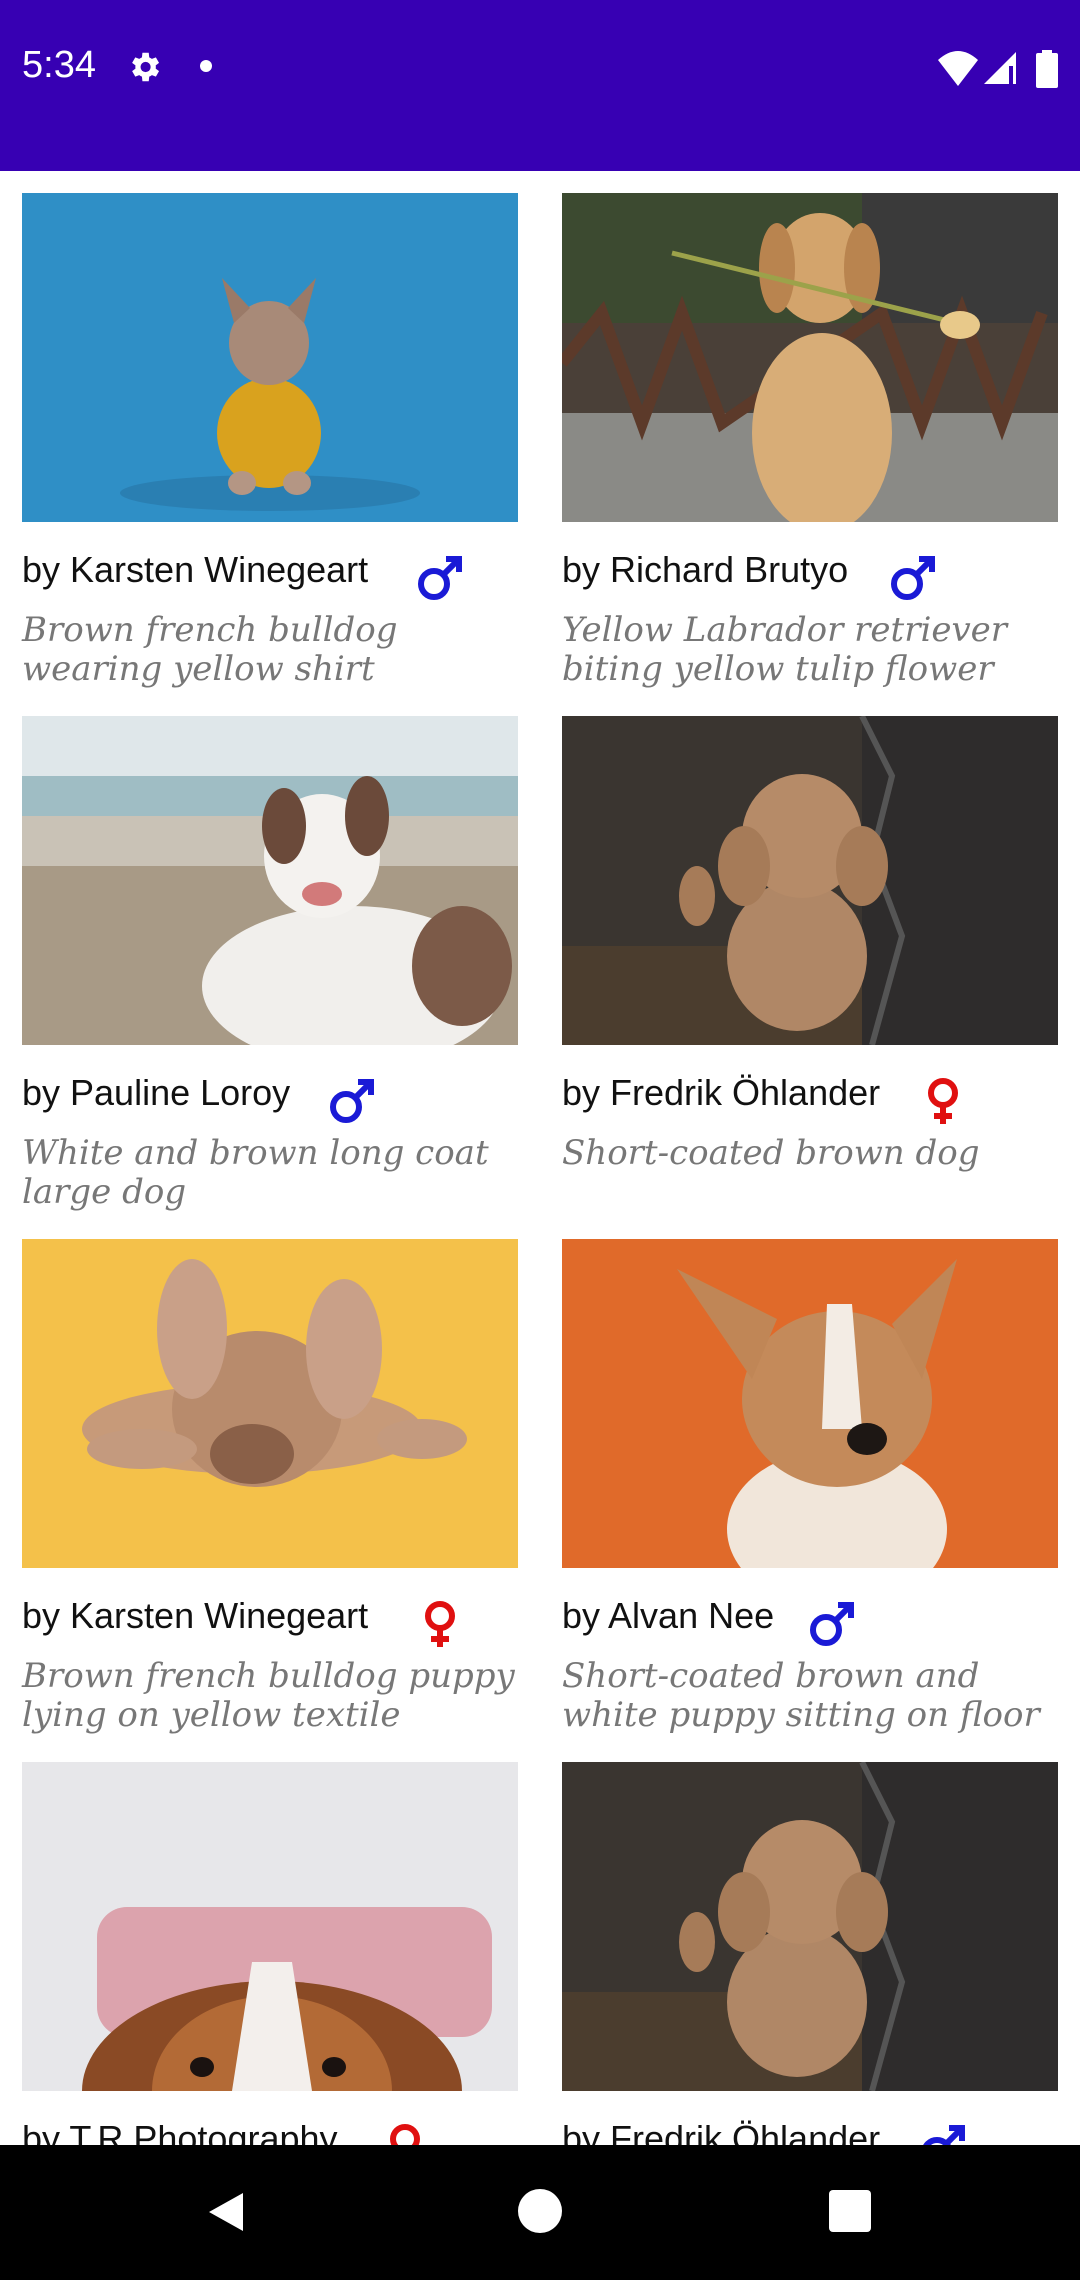 The image size is (1080, 2280). Describe the element at coordinates (1000, 68) in the screenshot. I see `cell-signal-icon` at that location.